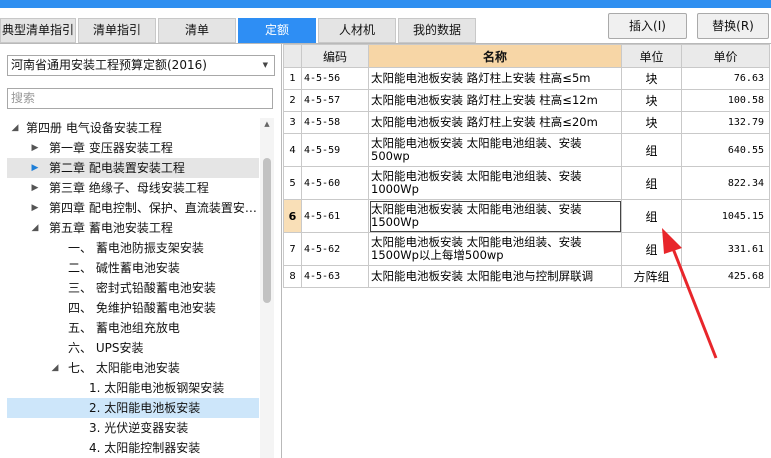  I want to click on cell-name: 太阳能电池板安装 路灯柱上安装 柱高≤12m, so click(495, 100).